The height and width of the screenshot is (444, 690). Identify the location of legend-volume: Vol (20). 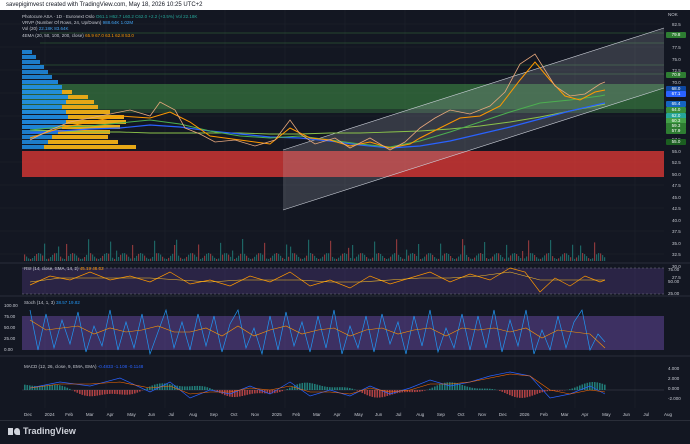
(30, 28).